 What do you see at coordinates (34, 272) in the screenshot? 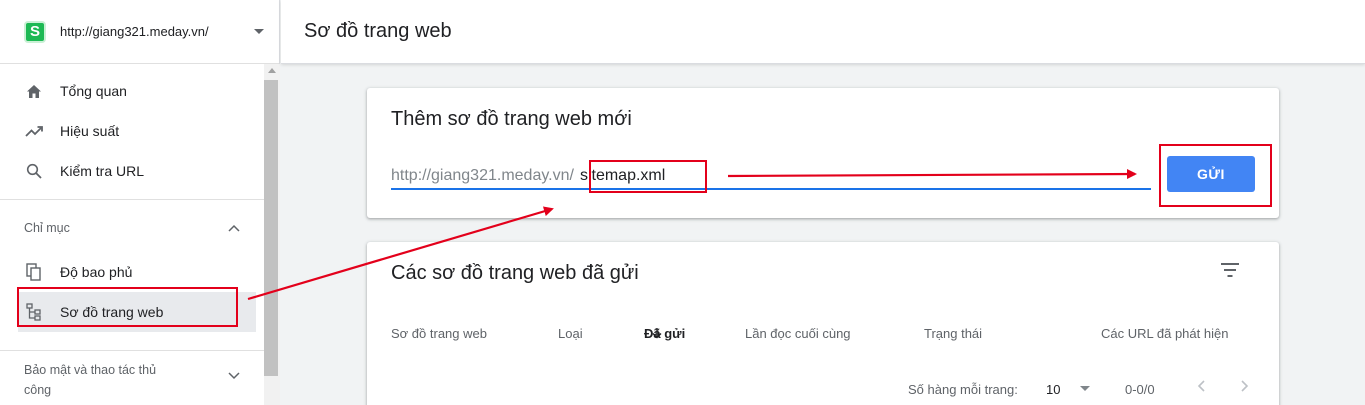
I see `copy-icon` at bounding box center [34, 272].